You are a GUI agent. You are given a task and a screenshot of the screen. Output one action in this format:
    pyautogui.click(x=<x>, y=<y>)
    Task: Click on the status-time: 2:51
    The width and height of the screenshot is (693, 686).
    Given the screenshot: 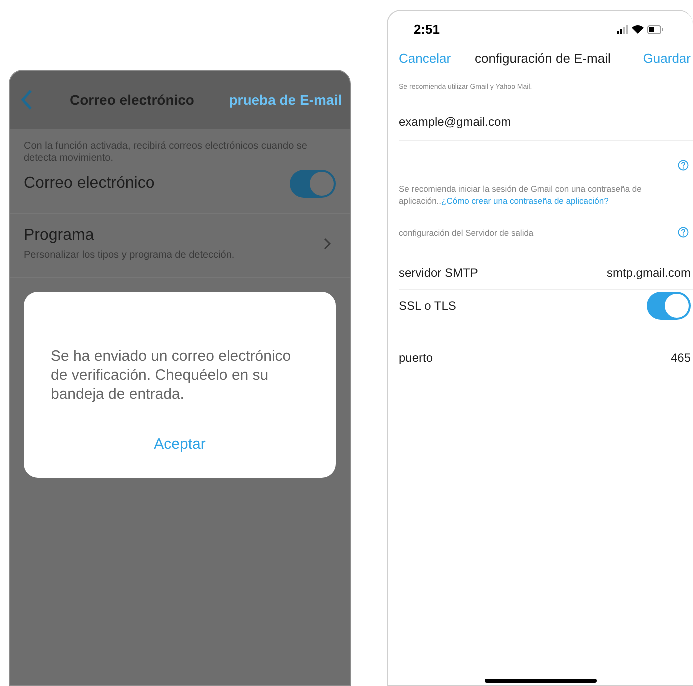 What is the action you would take?
    pyautogui.click(x=427, y=30)
    